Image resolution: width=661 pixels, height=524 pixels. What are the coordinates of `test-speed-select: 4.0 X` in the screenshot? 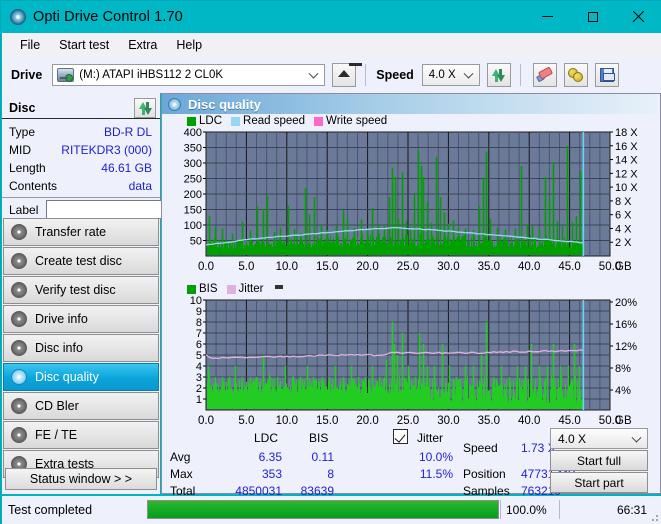 It's located at (599, 438).